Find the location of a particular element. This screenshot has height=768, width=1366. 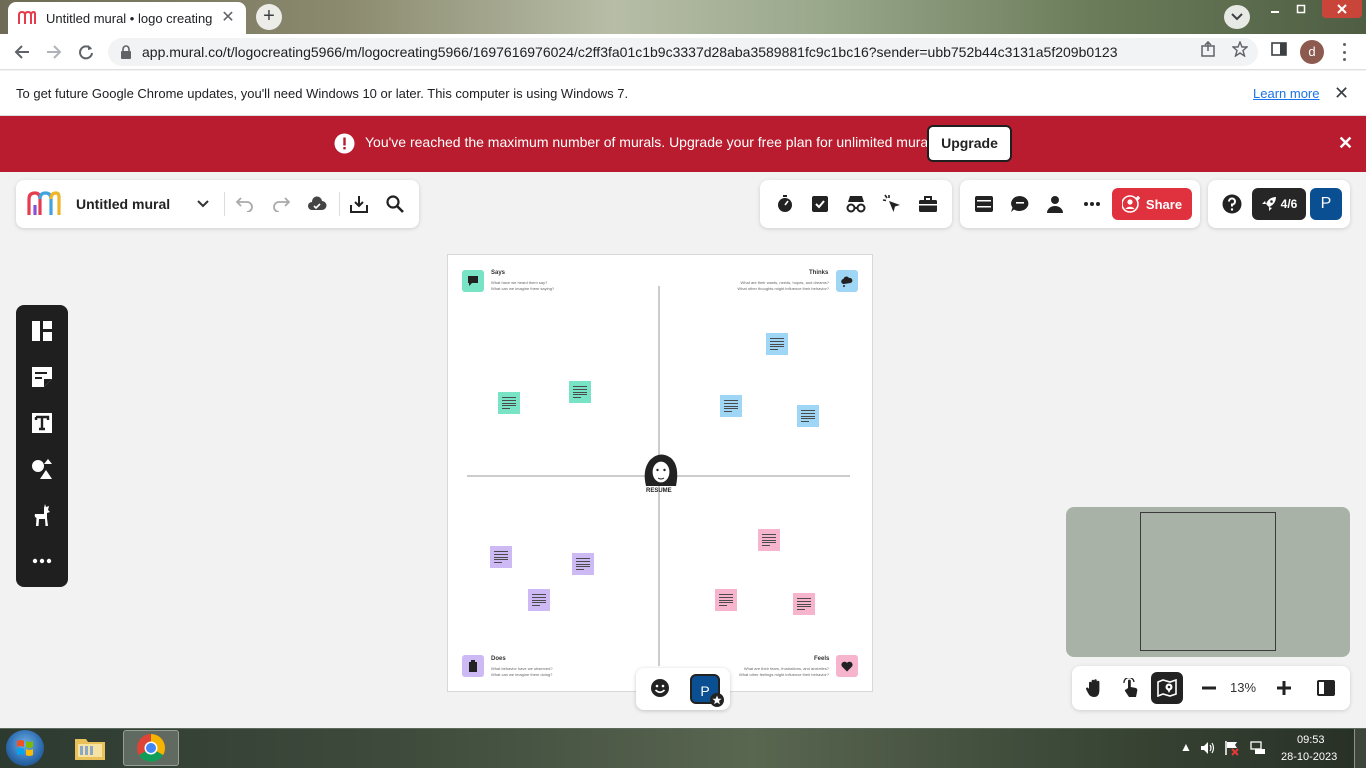

quadrant-title-feels: Feels is located at coordinates (822, 659).